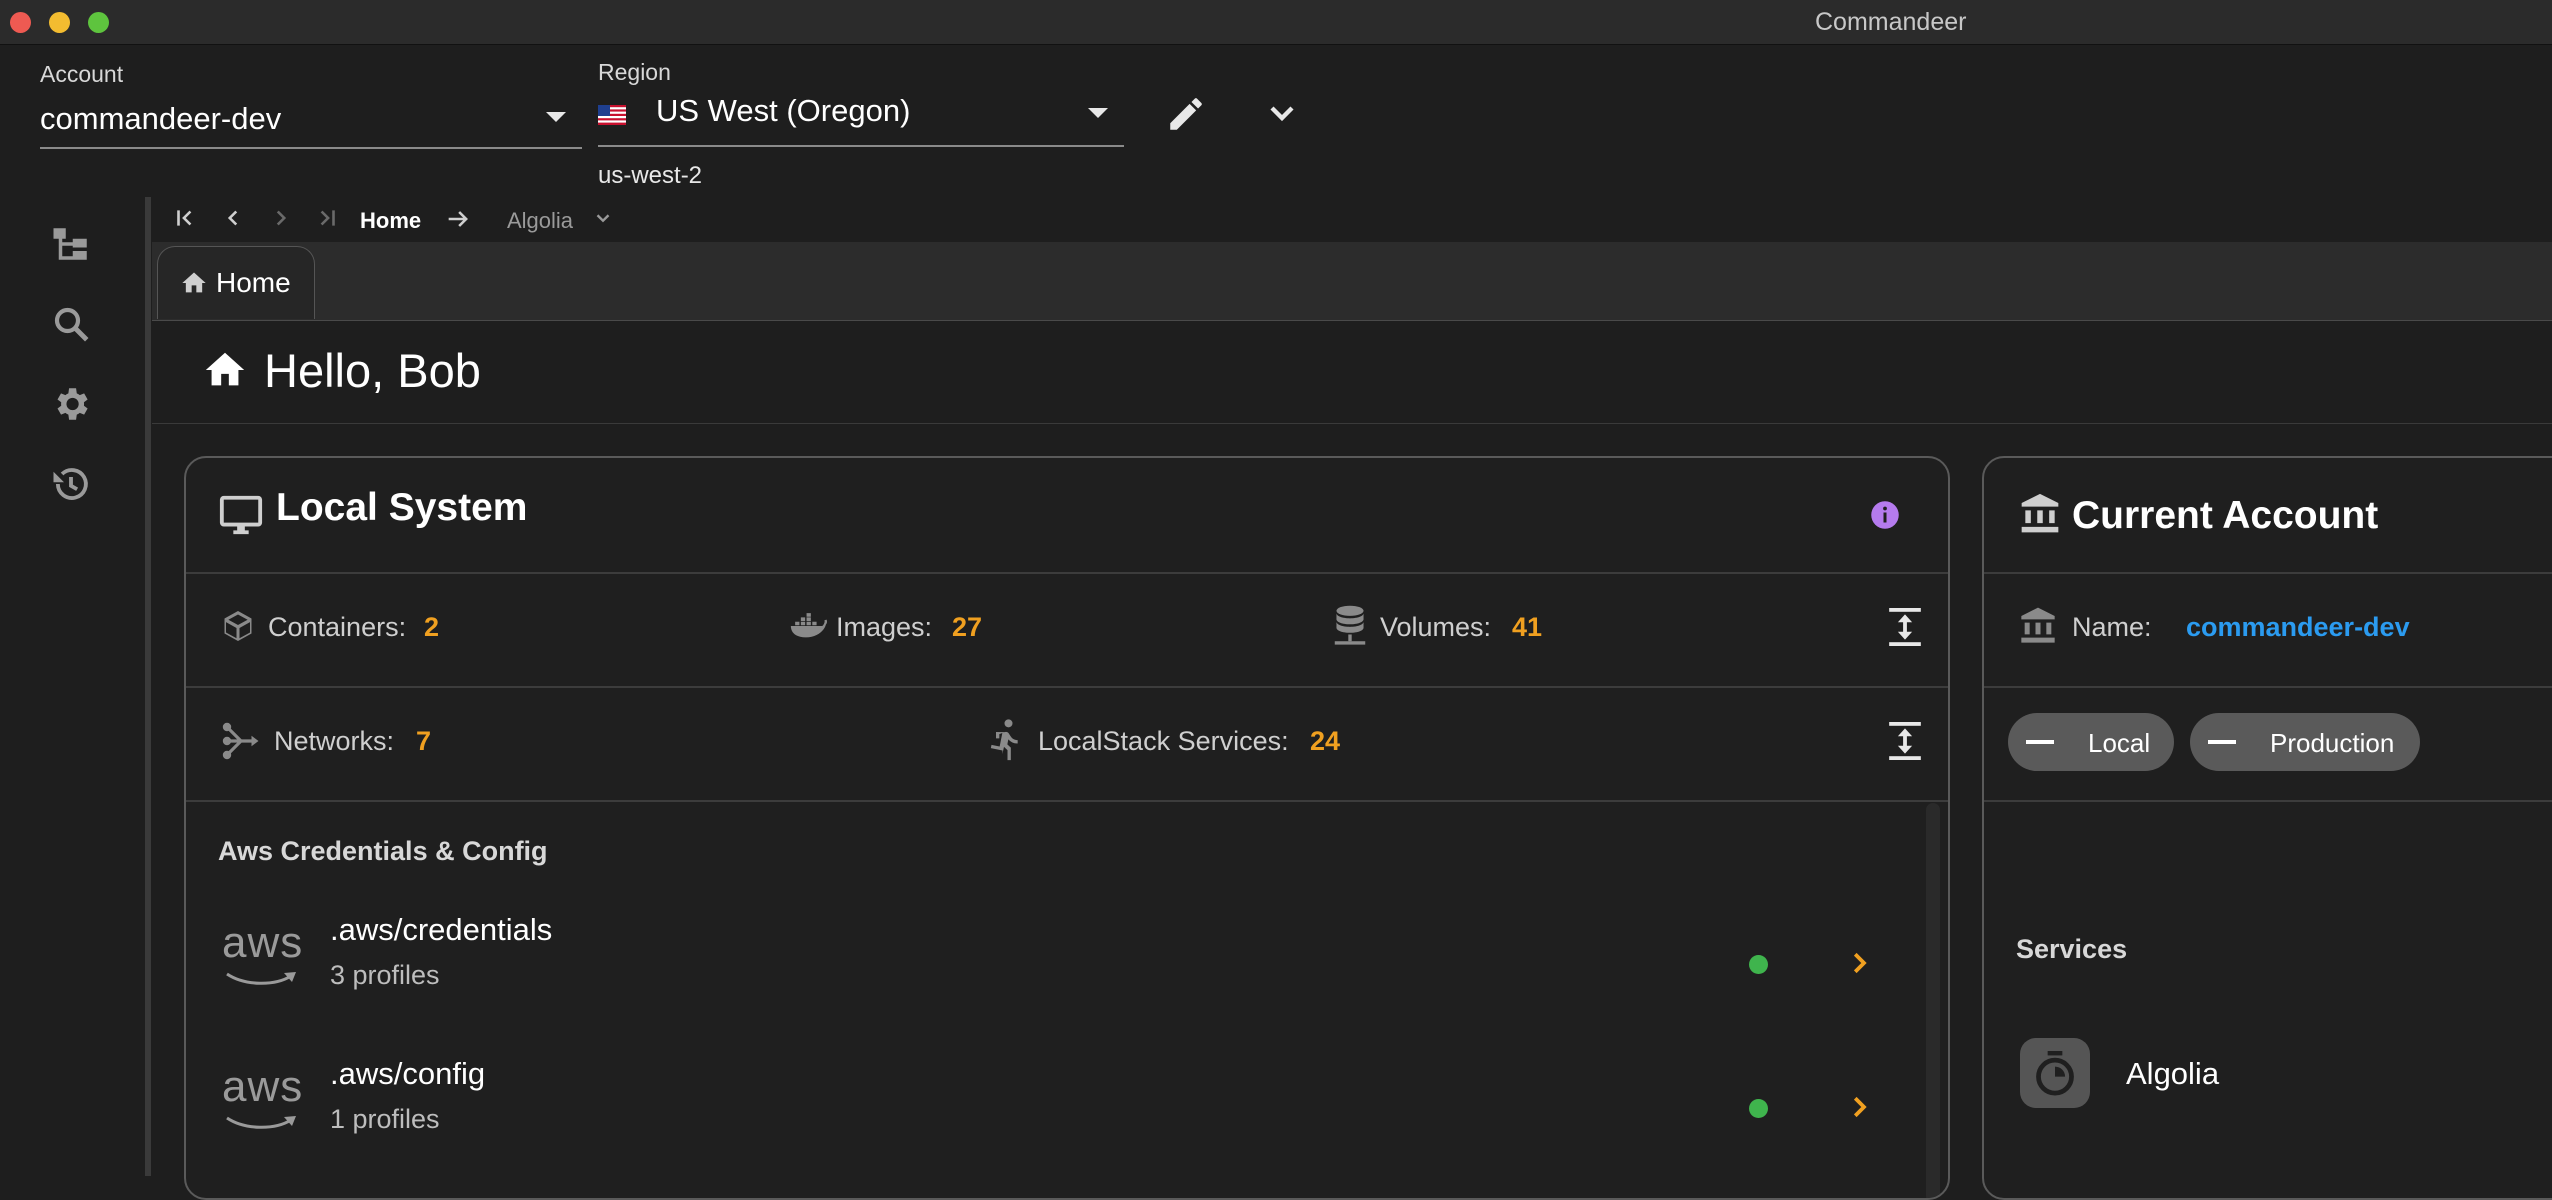 This screenshot has height=1200, width=2552. What do you see at coordinates (458, 219) in the screenshot?
I see `arrow-right-icon` at bounding box center [458, 219].